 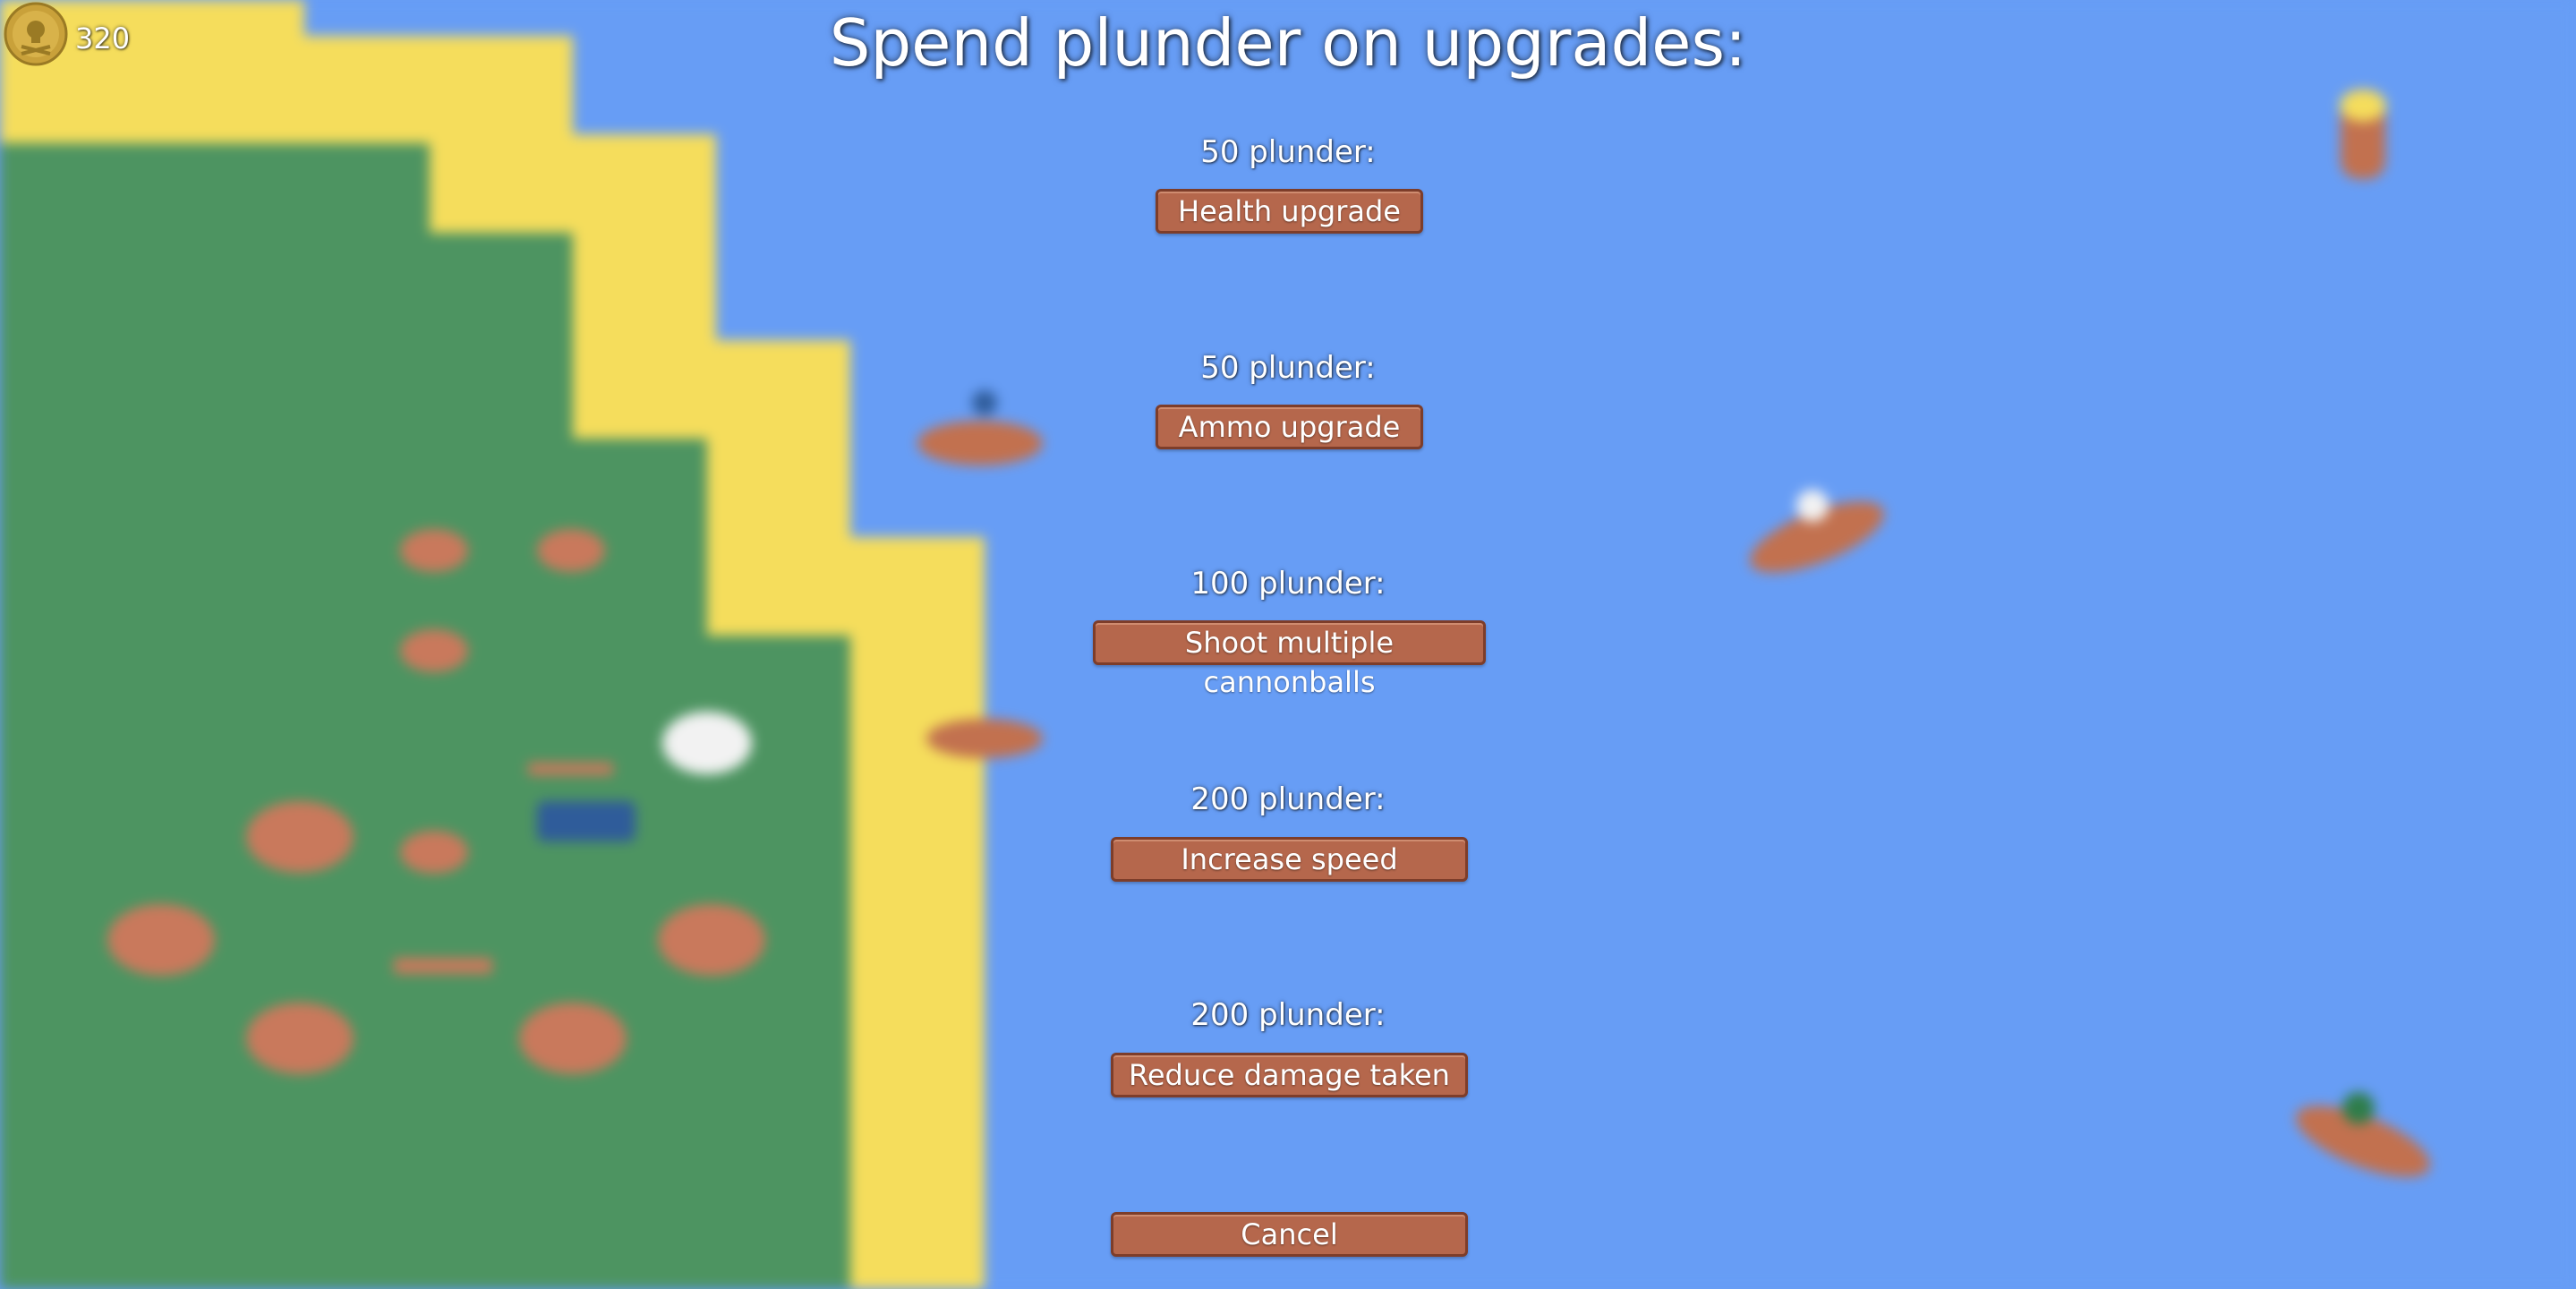 What do you see at coordinates (1289, 211) in the screenshot?
I see `health-upgrade-button: Health upgrade` at bounding box center [1289, 211].